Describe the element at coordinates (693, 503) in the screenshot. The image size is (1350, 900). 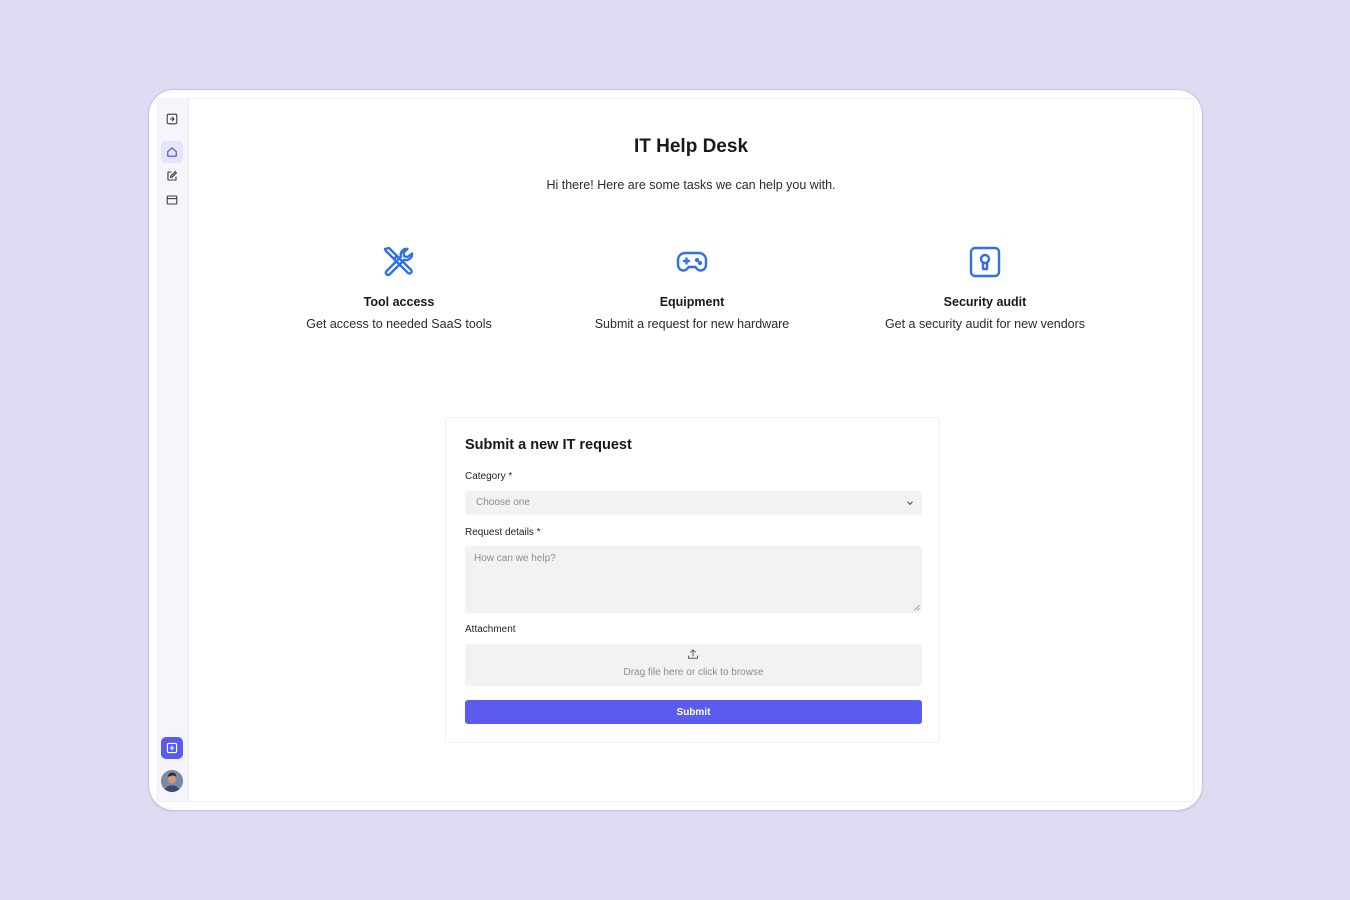
I see `category-select: Choose one` at that location.